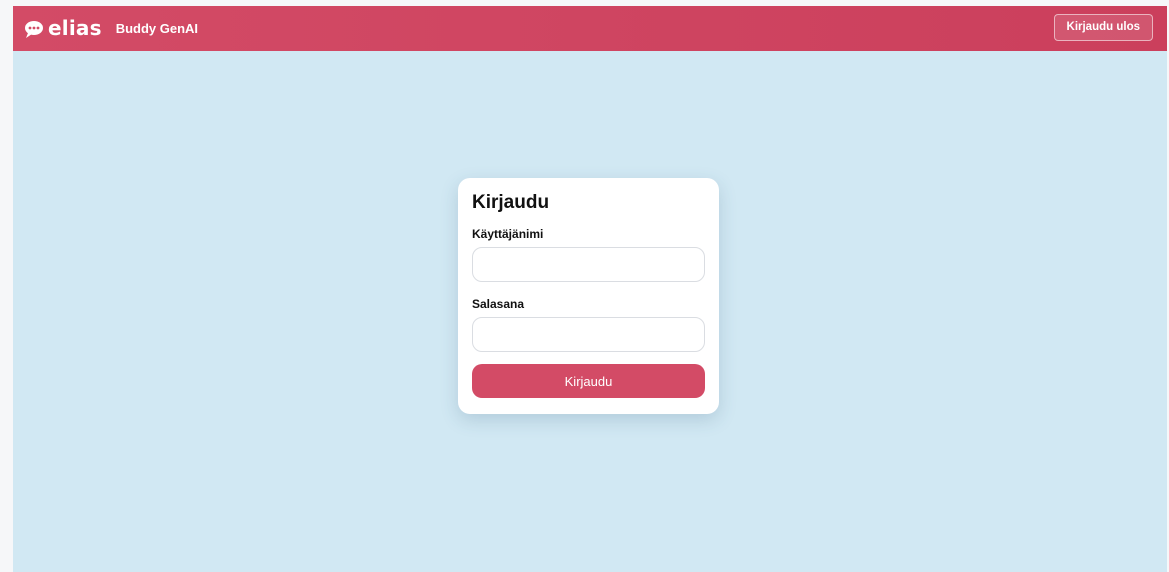  Describe the element at coordinates (588, 264) in the screenshot. I see `username-field` at that location.